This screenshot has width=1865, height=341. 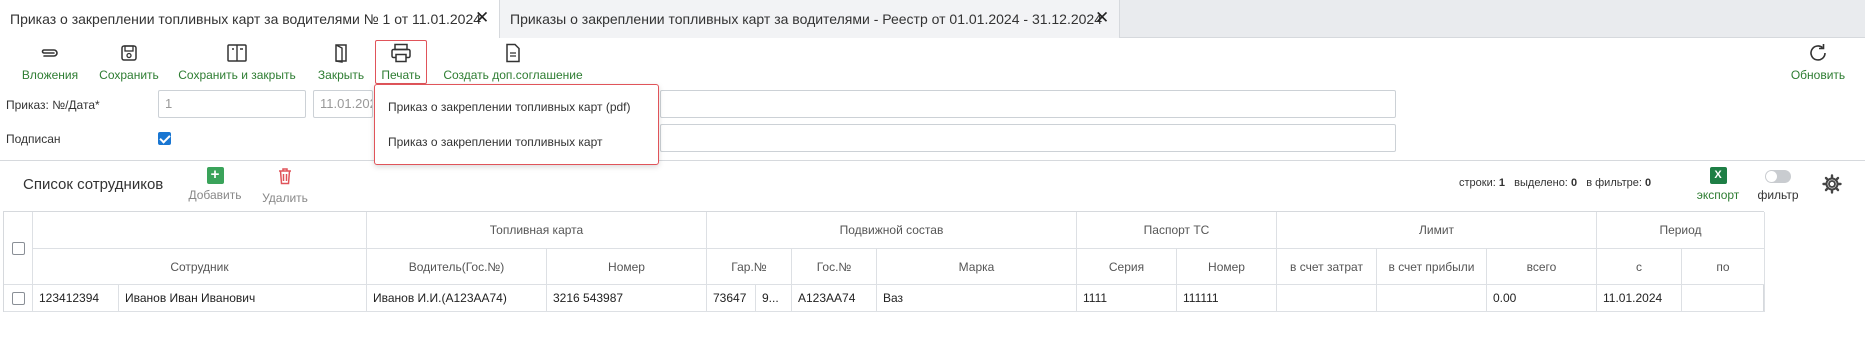 What do you see at coordinates (537, 230) in the screenshot?
I see `header-fuel-card: Топливная карта` at bounding box center [537, 230].